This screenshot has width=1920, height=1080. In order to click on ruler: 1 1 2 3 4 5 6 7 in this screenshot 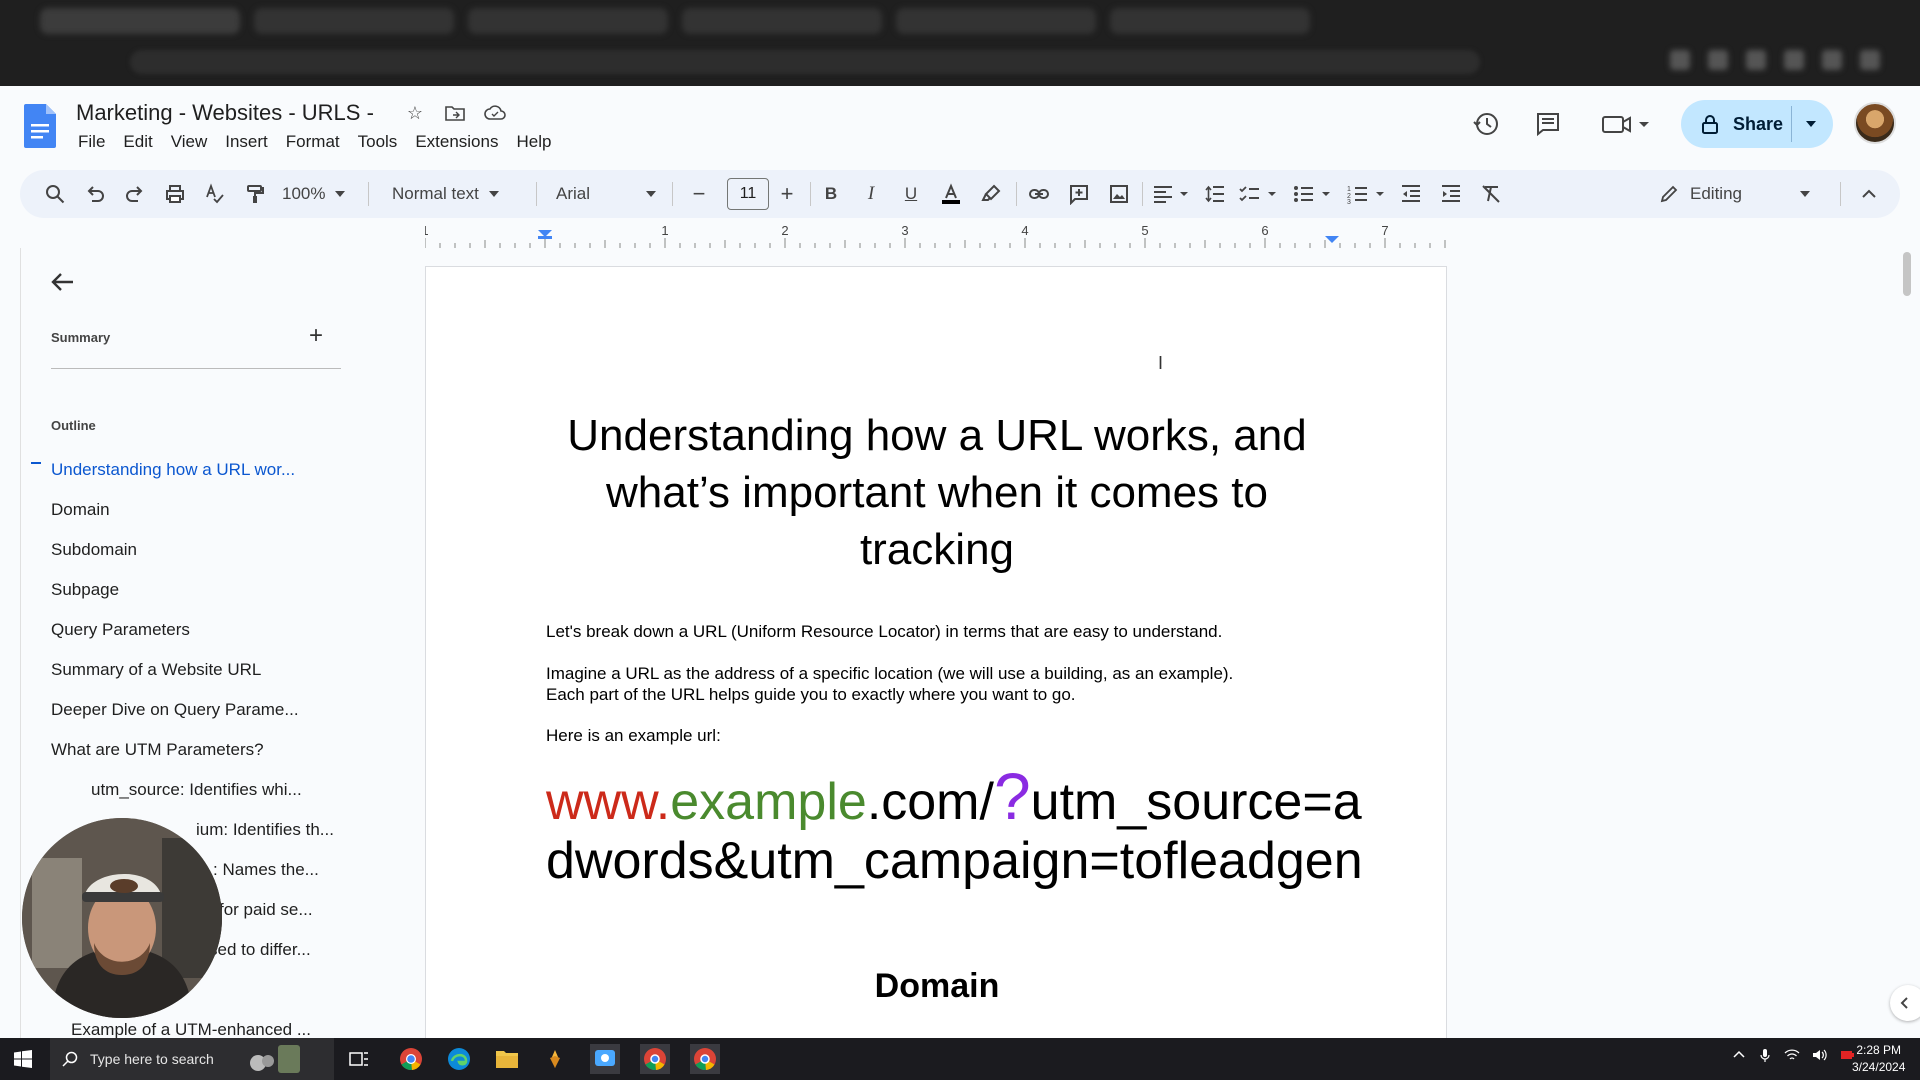, I will do `click(934, 235)`.